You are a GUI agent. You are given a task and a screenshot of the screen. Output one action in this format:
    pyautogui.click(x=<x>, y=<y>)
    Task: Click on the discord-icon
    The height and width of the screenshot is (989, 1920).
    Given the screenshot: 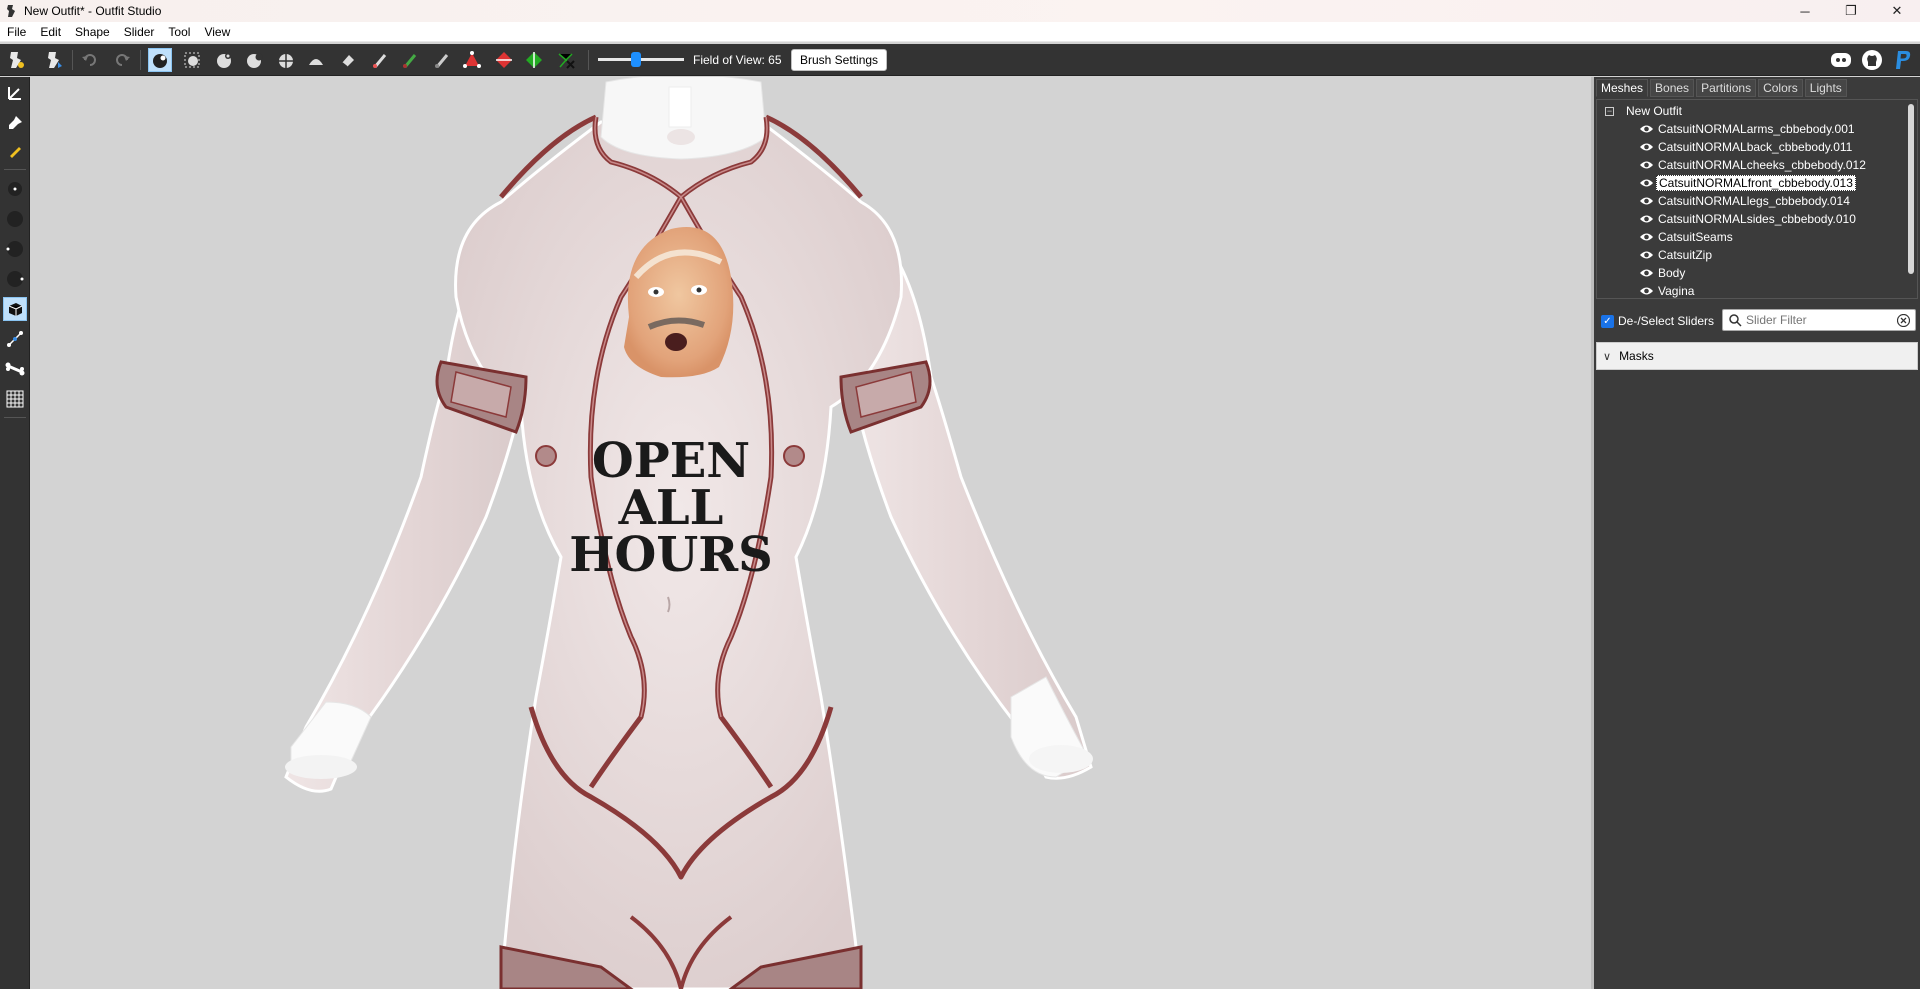 What is the action you would take?
    pyautogui.click(x=1841, y=60)
    